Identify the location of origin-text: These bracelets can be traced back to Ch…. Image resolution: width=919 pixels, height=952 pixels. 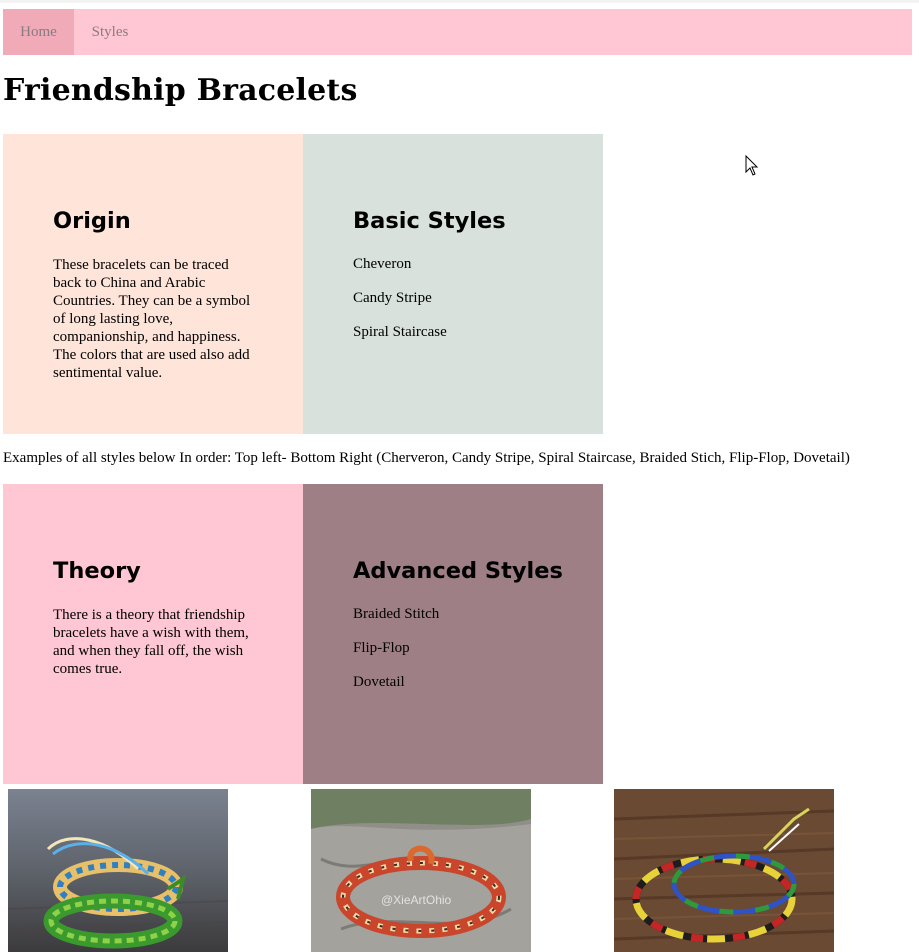
(152, 319).